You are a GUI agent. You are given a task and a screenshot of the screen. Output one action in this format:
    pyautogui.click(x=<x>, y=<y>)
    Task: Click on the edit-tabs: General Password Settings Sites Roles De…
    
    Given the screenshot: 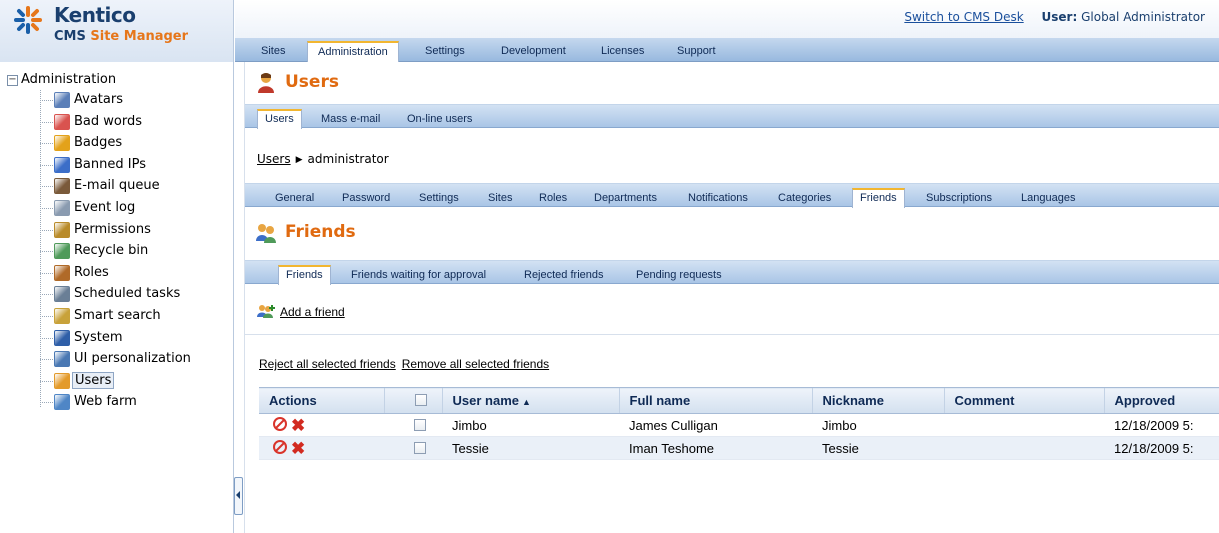 What is the action you would take?
    pyautogui.click(x=732, y=195)
    